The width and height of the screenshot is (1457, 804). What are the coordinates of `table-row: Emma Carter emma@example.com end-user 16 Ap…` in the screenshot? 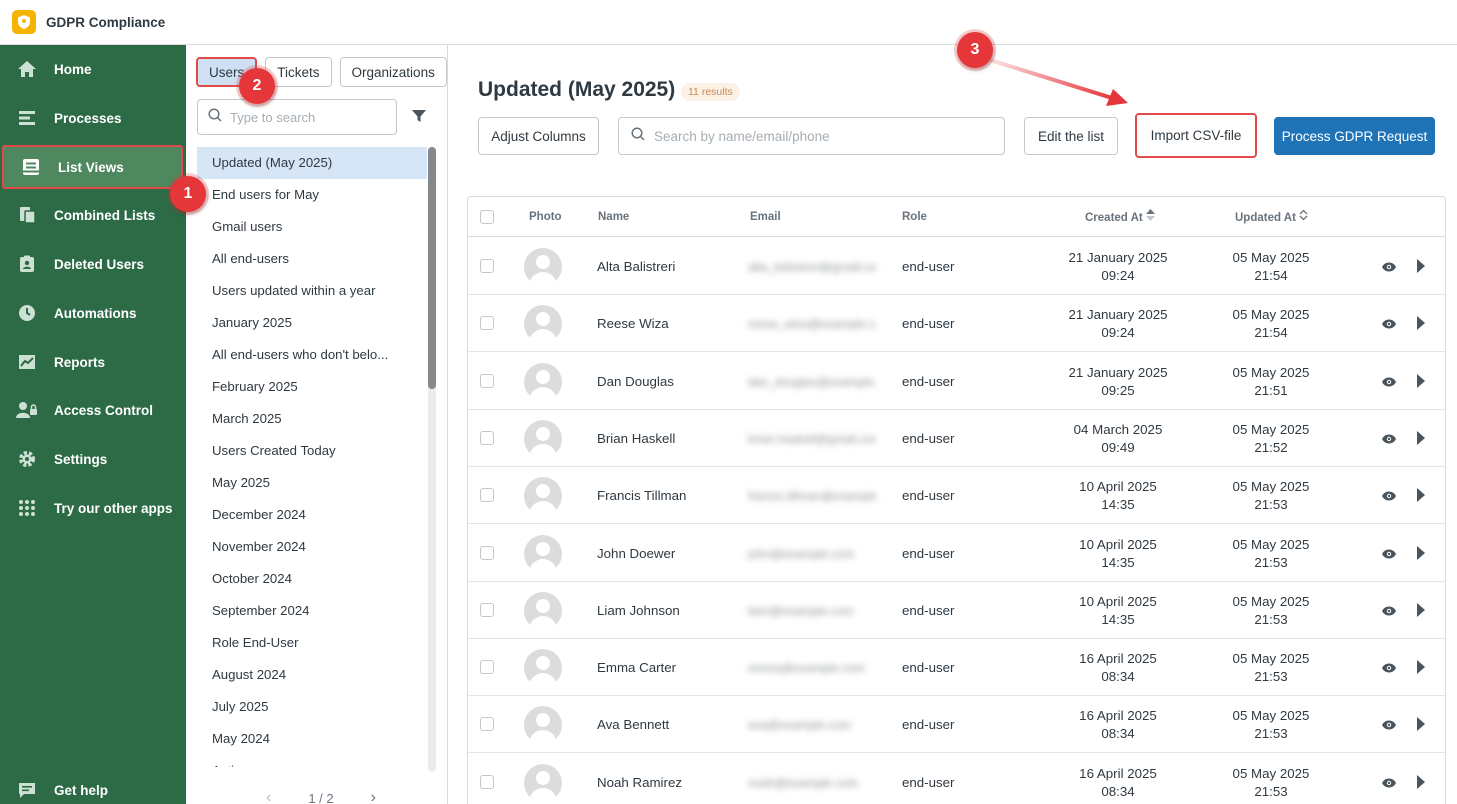 It's located at (956, 668).